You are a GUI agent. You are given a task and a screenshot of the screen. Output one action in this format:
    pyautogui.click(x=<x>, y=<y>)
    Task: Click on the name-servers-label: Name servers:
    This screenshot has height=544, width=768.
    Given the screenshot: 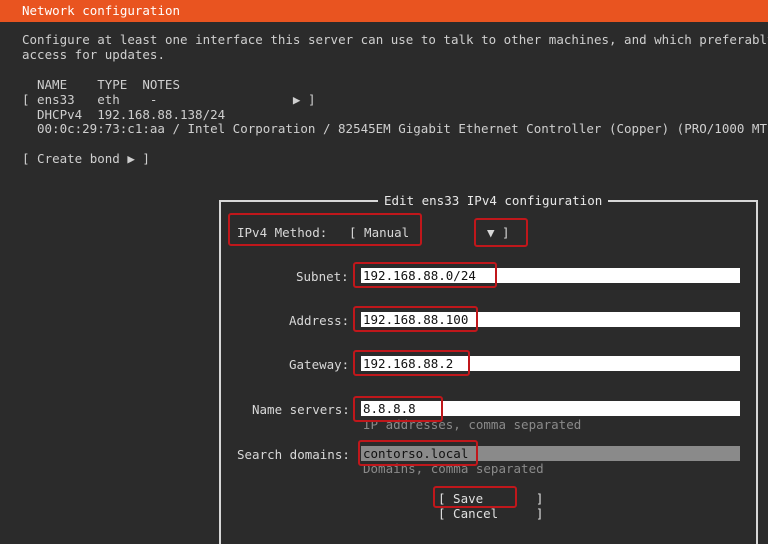 What is the action you would take?
    pyautogui.click(x=301, y=409)
    